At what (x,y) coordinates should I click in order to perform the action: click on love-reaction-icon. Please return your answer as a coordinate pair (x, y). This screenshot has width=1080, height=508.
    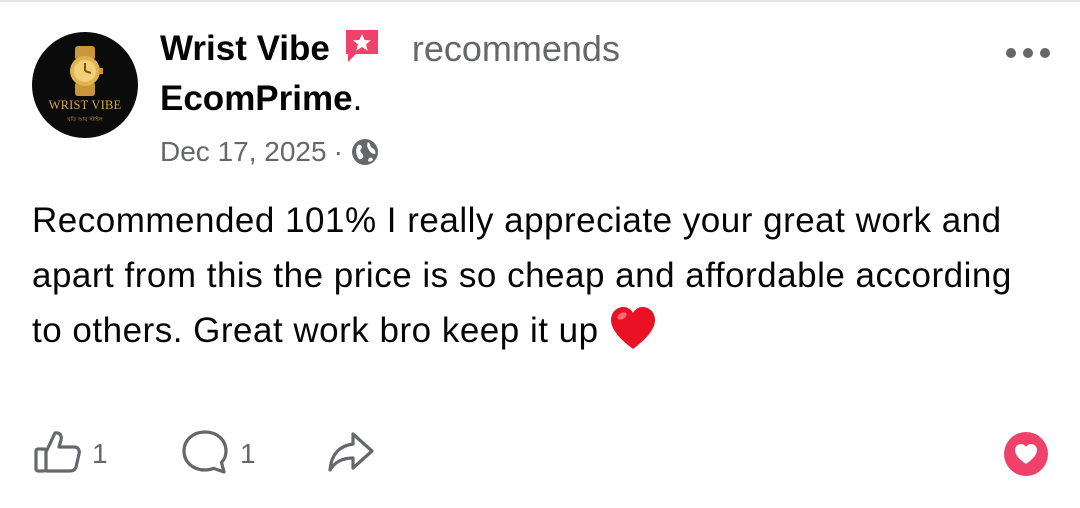
    Looking at the image, I should click on (1026, 454).